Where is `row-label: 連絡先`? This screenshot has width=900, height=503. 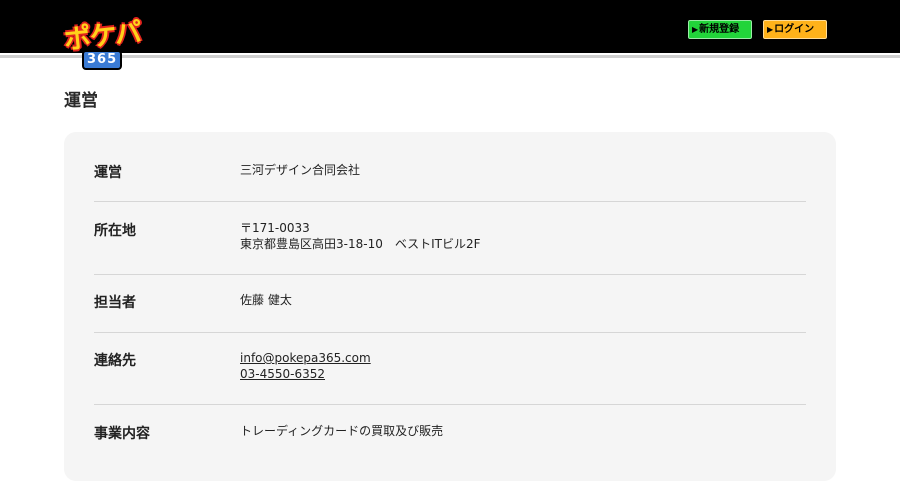 row-label: 連絡先 is located at coordinates (115, 361).